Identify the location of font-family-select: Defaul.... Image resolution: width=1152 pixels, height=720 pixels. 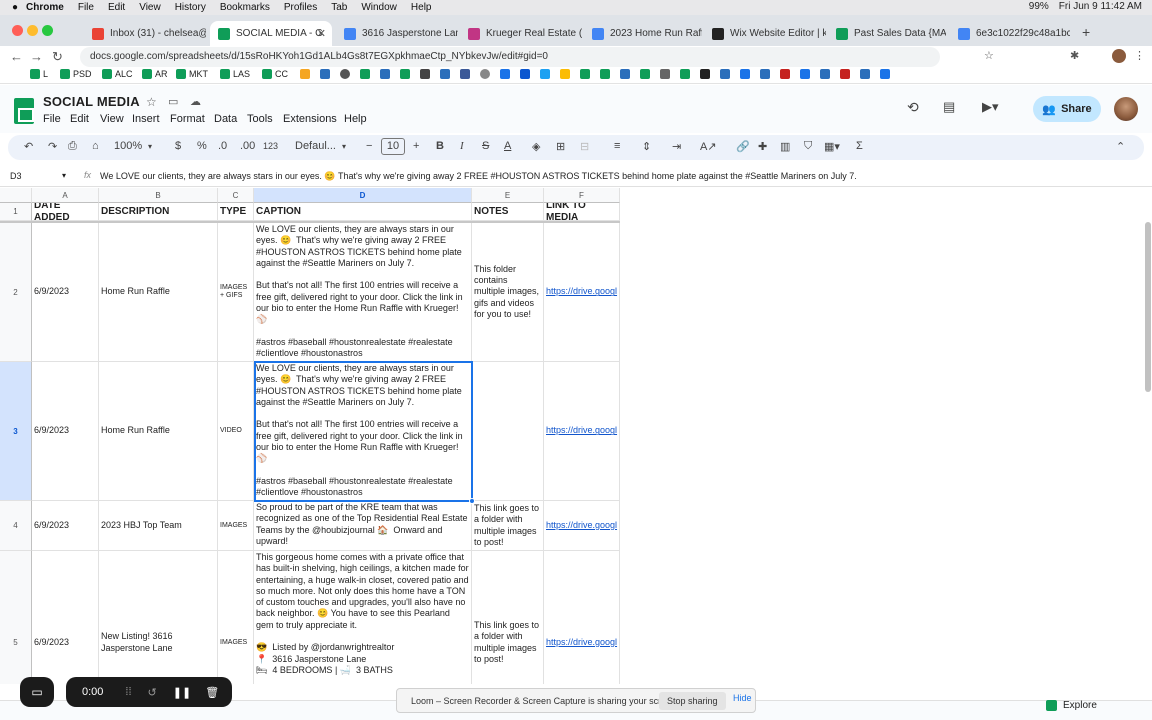
(315, 146).